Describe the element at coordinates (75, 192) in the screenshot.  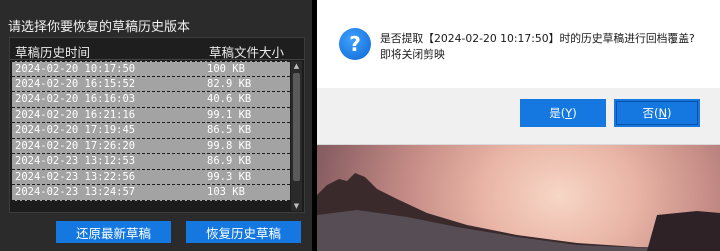
I see `row-time: 2024-02-23 13:24:57` at that location.